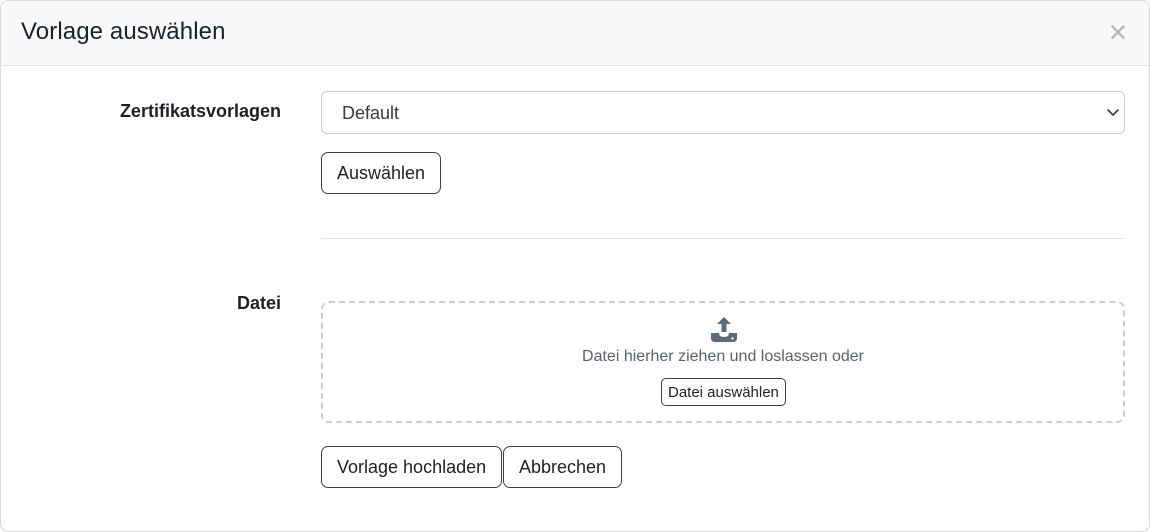 This screenshot has width=1150, height=532. I want to click on chevron-down-icon, so click(1113, 112).